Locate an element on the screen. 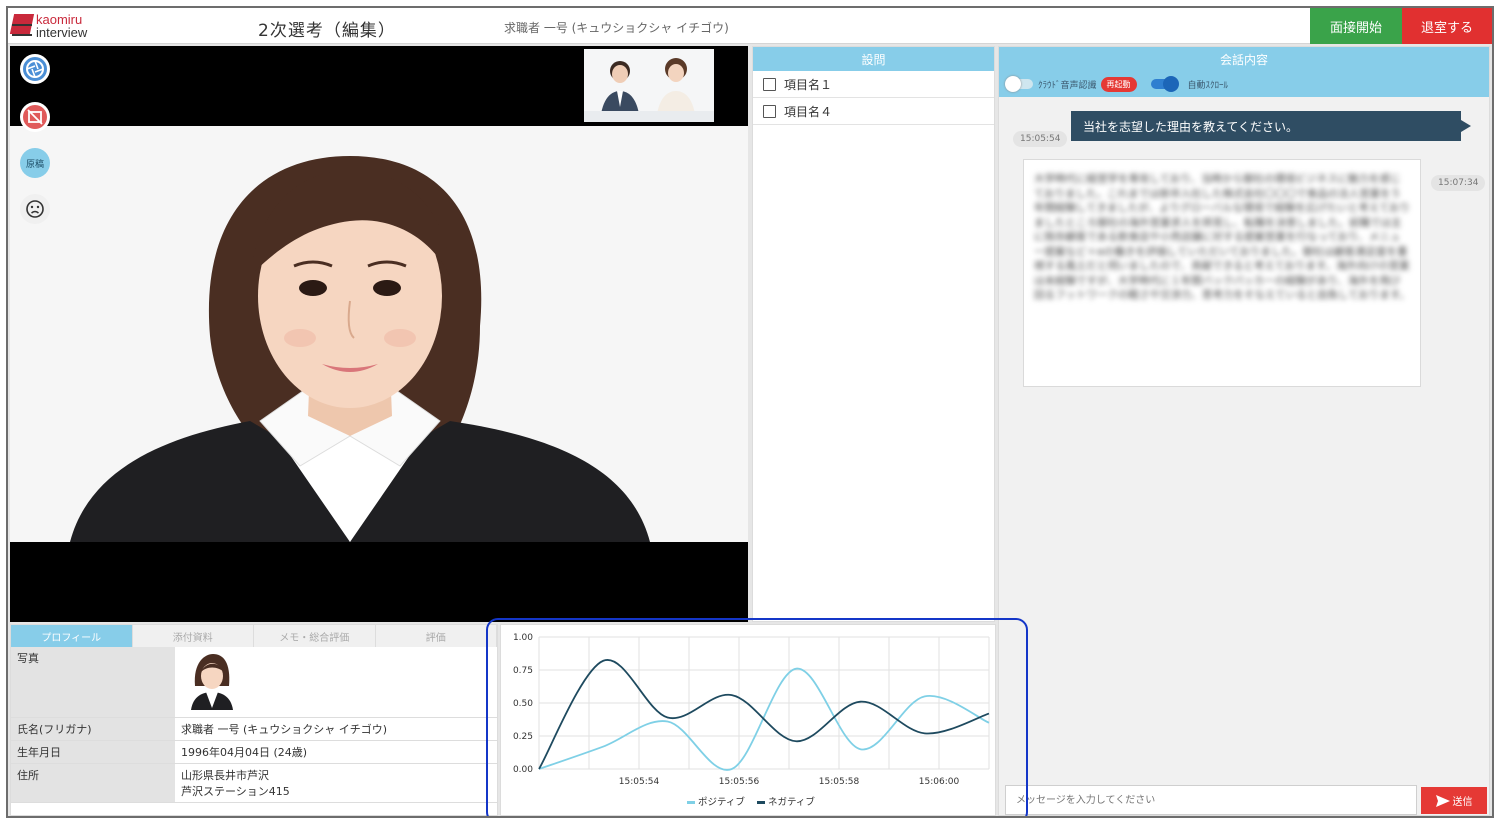 This screenshot has height=824, width=1500. video-off-button is located at coordinates (35, 117).